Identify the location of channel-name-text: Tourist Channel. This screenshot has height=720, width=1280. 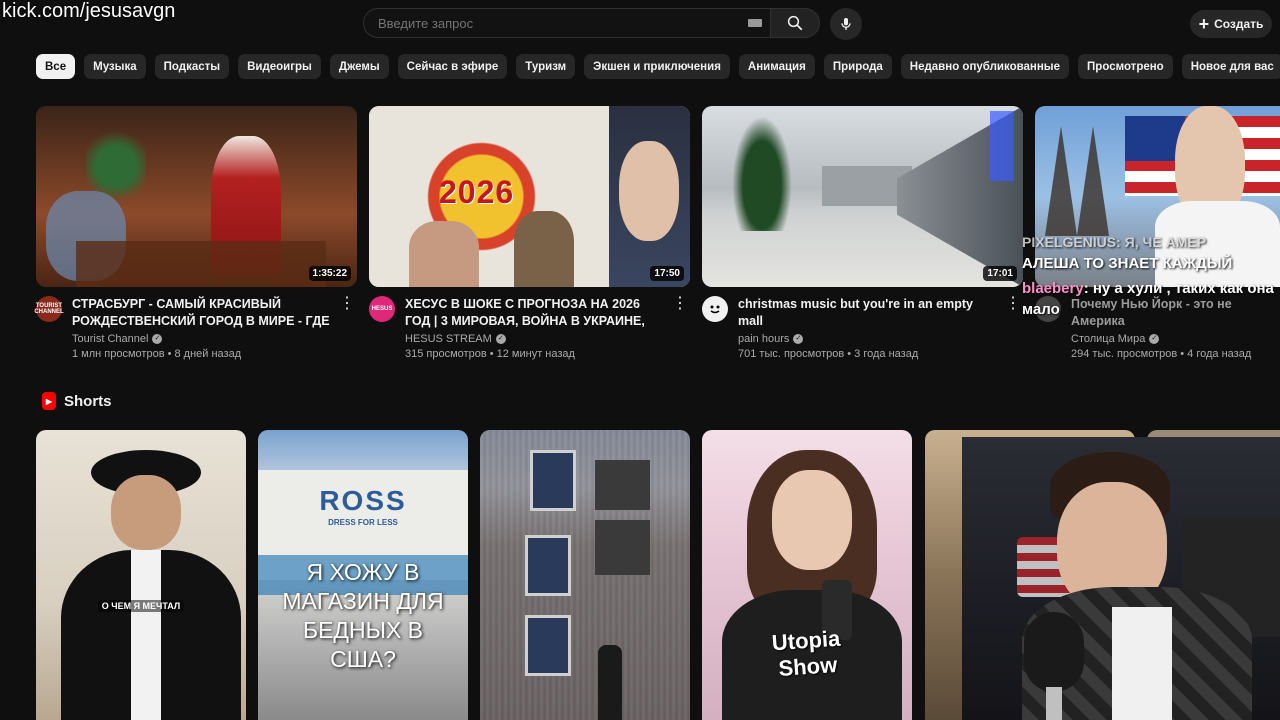
(110, 339).